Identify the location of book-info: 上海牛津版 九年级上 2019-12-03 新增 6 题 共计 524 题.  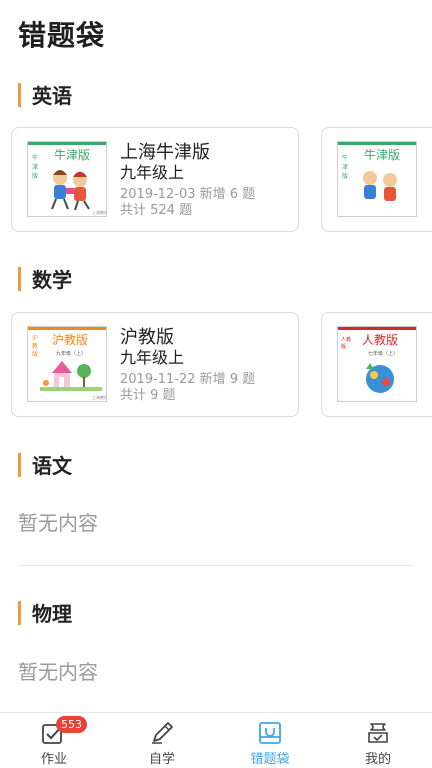
(207, 180).